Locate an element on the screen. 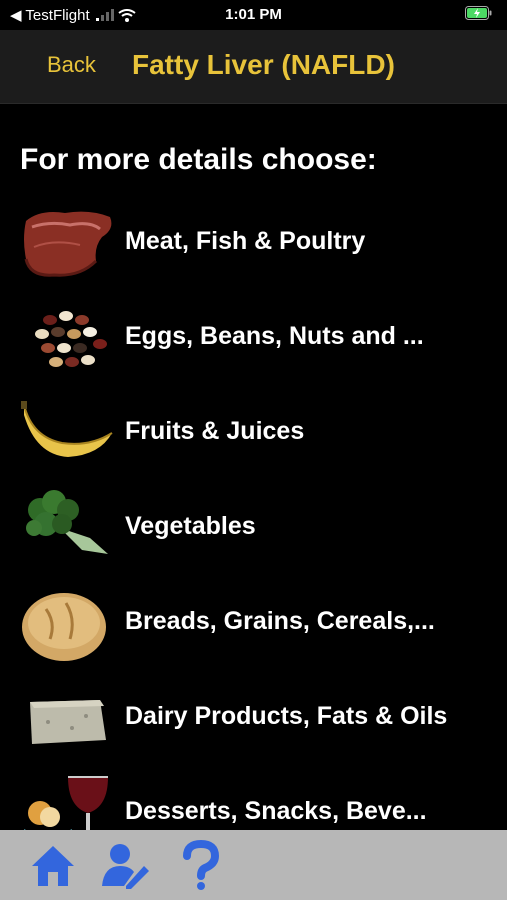 The height and width of the screenshot is (900, 507). list-item-vegetables: Vegetables is located at coordinates (253, 527).